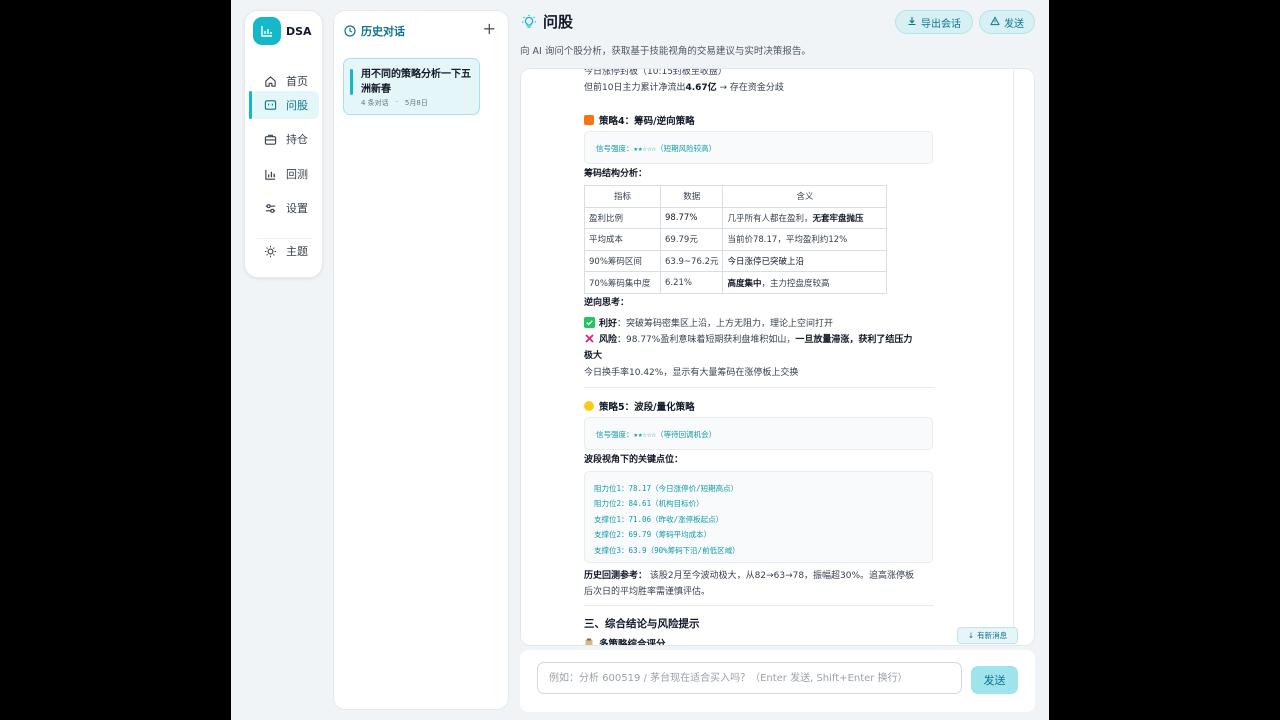 The height and width of the screenshot is (720, 1280). I want to click on send-header-button: 发送, so click(1007, 22).